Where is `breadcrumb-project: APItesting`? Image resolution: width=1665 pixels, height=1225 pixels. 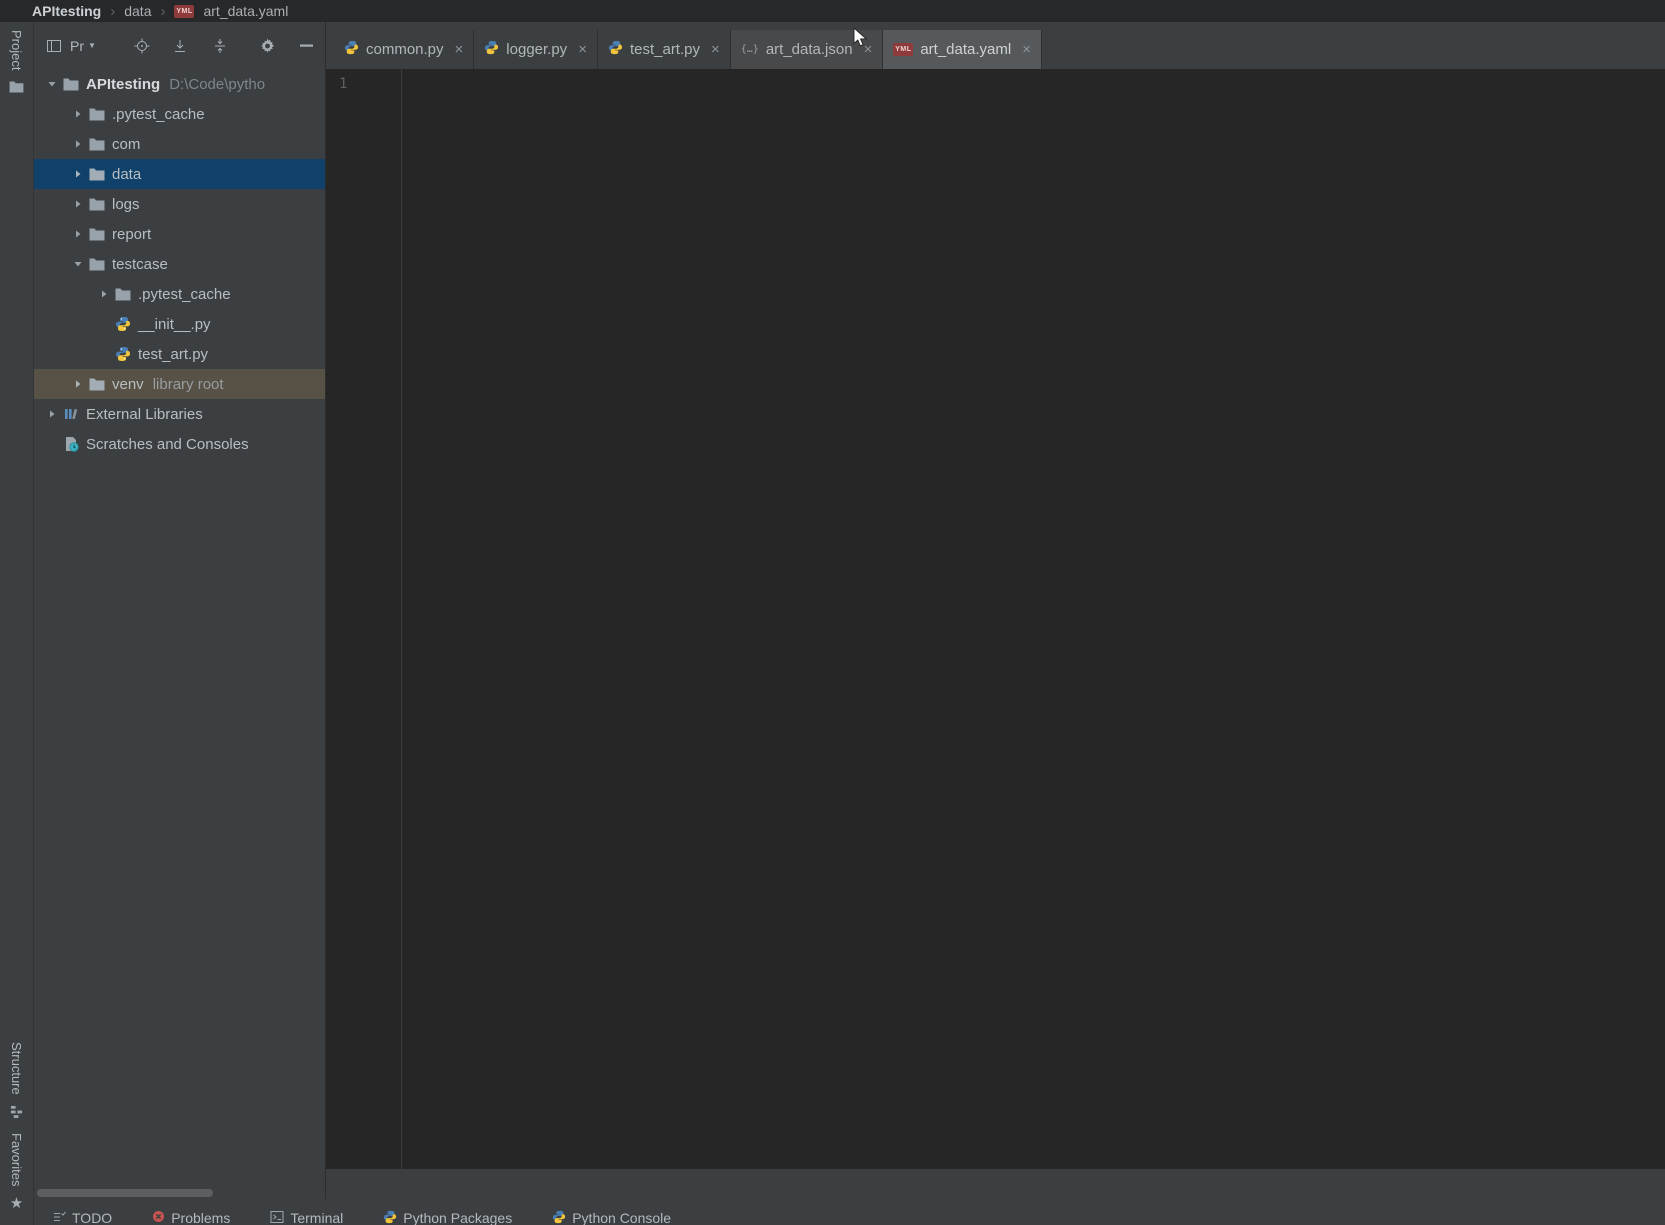 breadcrumb-project: APItesting is located at coordinates (66, 11).